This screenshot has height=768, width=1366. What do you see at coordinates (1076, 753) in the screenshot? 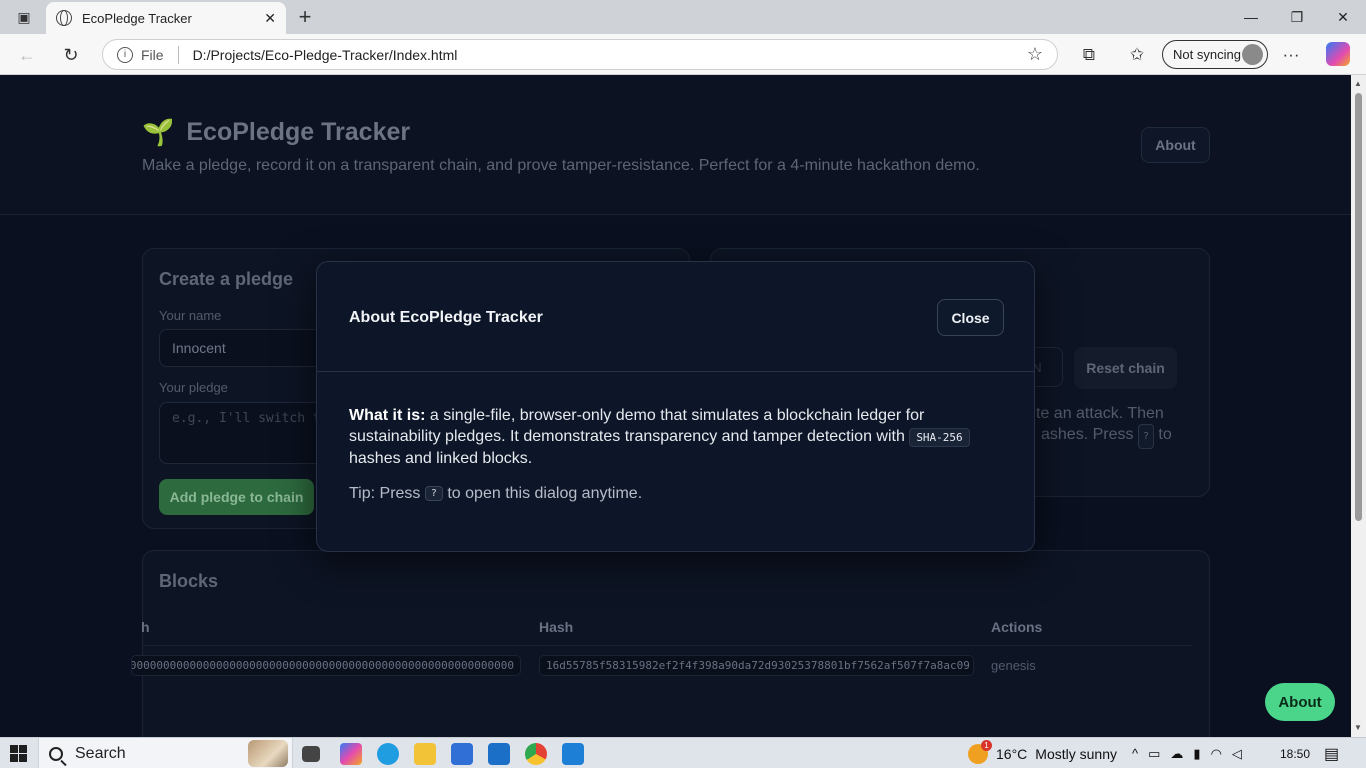
I see `weather-text: Mostly sunny` at bounding box center [1076, 753].